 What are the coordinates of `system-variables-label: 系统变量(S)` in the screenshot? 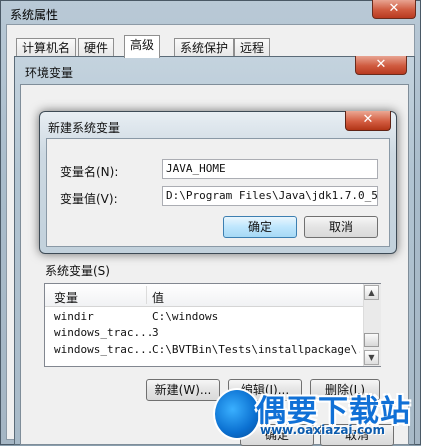 It's located at (77, 271).